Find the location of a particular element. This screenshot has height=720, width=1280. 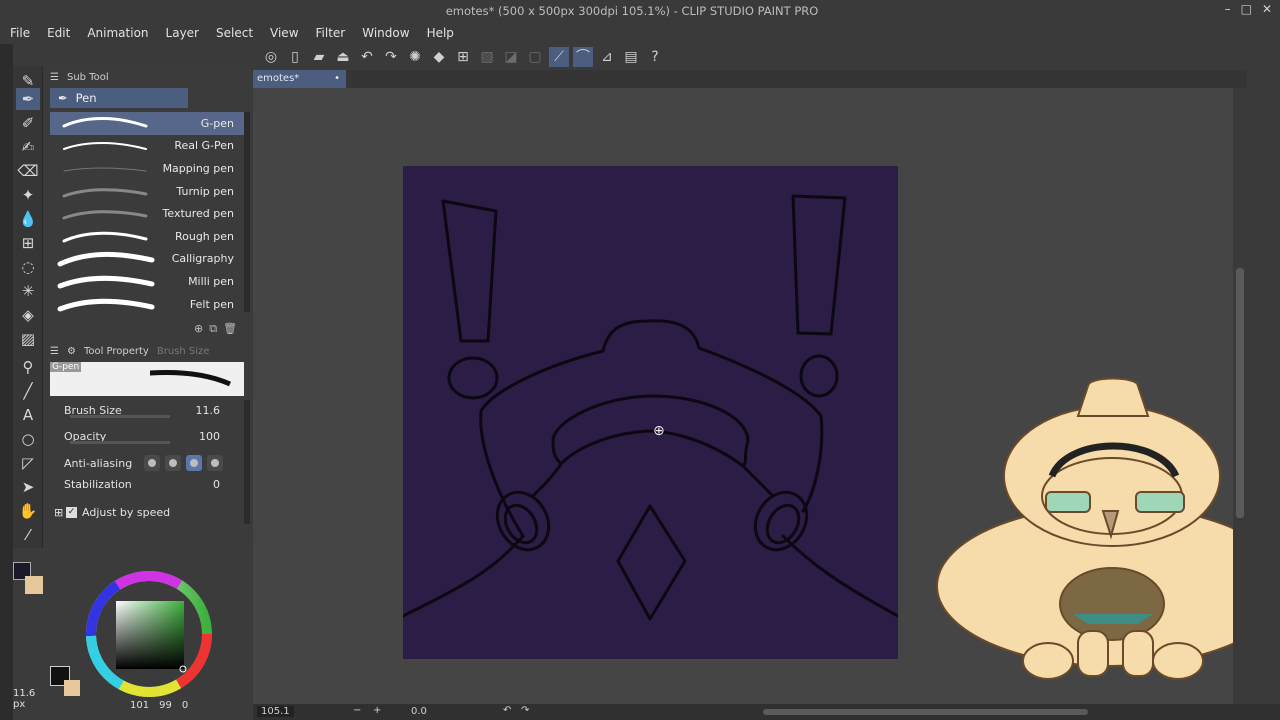

add-brush-icon: ⊕ is located at coordinates (198, 329).